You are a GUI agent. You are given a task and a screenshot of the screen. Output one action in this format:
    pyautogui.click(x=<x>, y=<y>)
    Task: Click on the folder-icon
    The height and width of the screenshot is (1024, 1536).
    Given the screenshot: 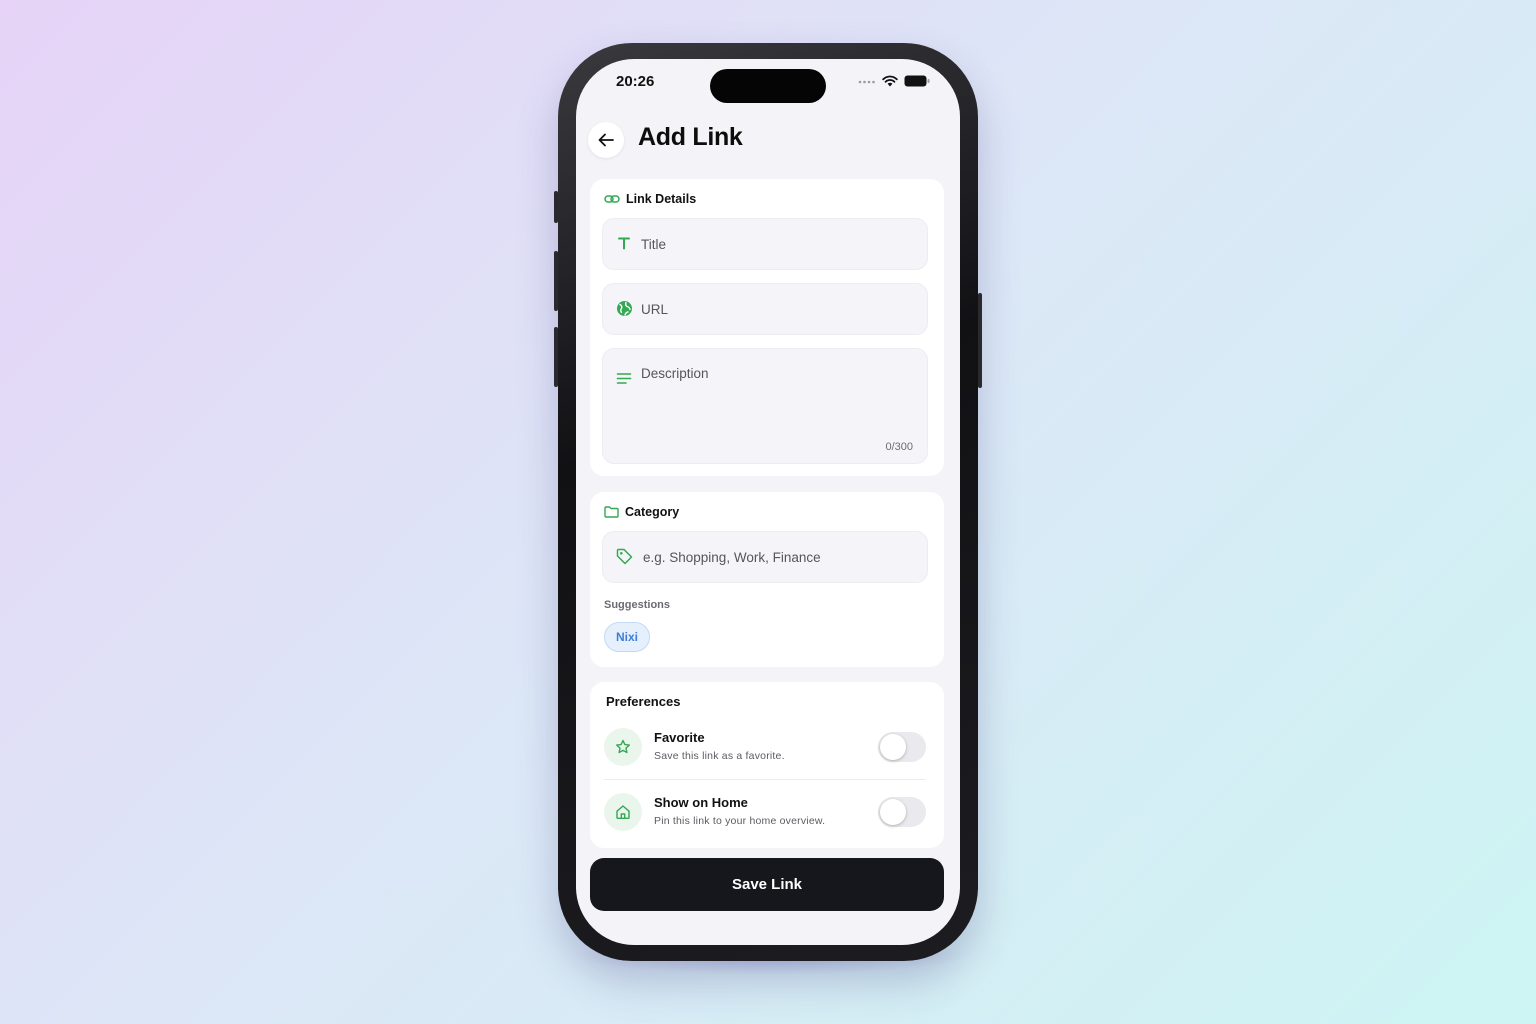 What is the action you would take?
    pyautogui.click(x=611, y=512)
    